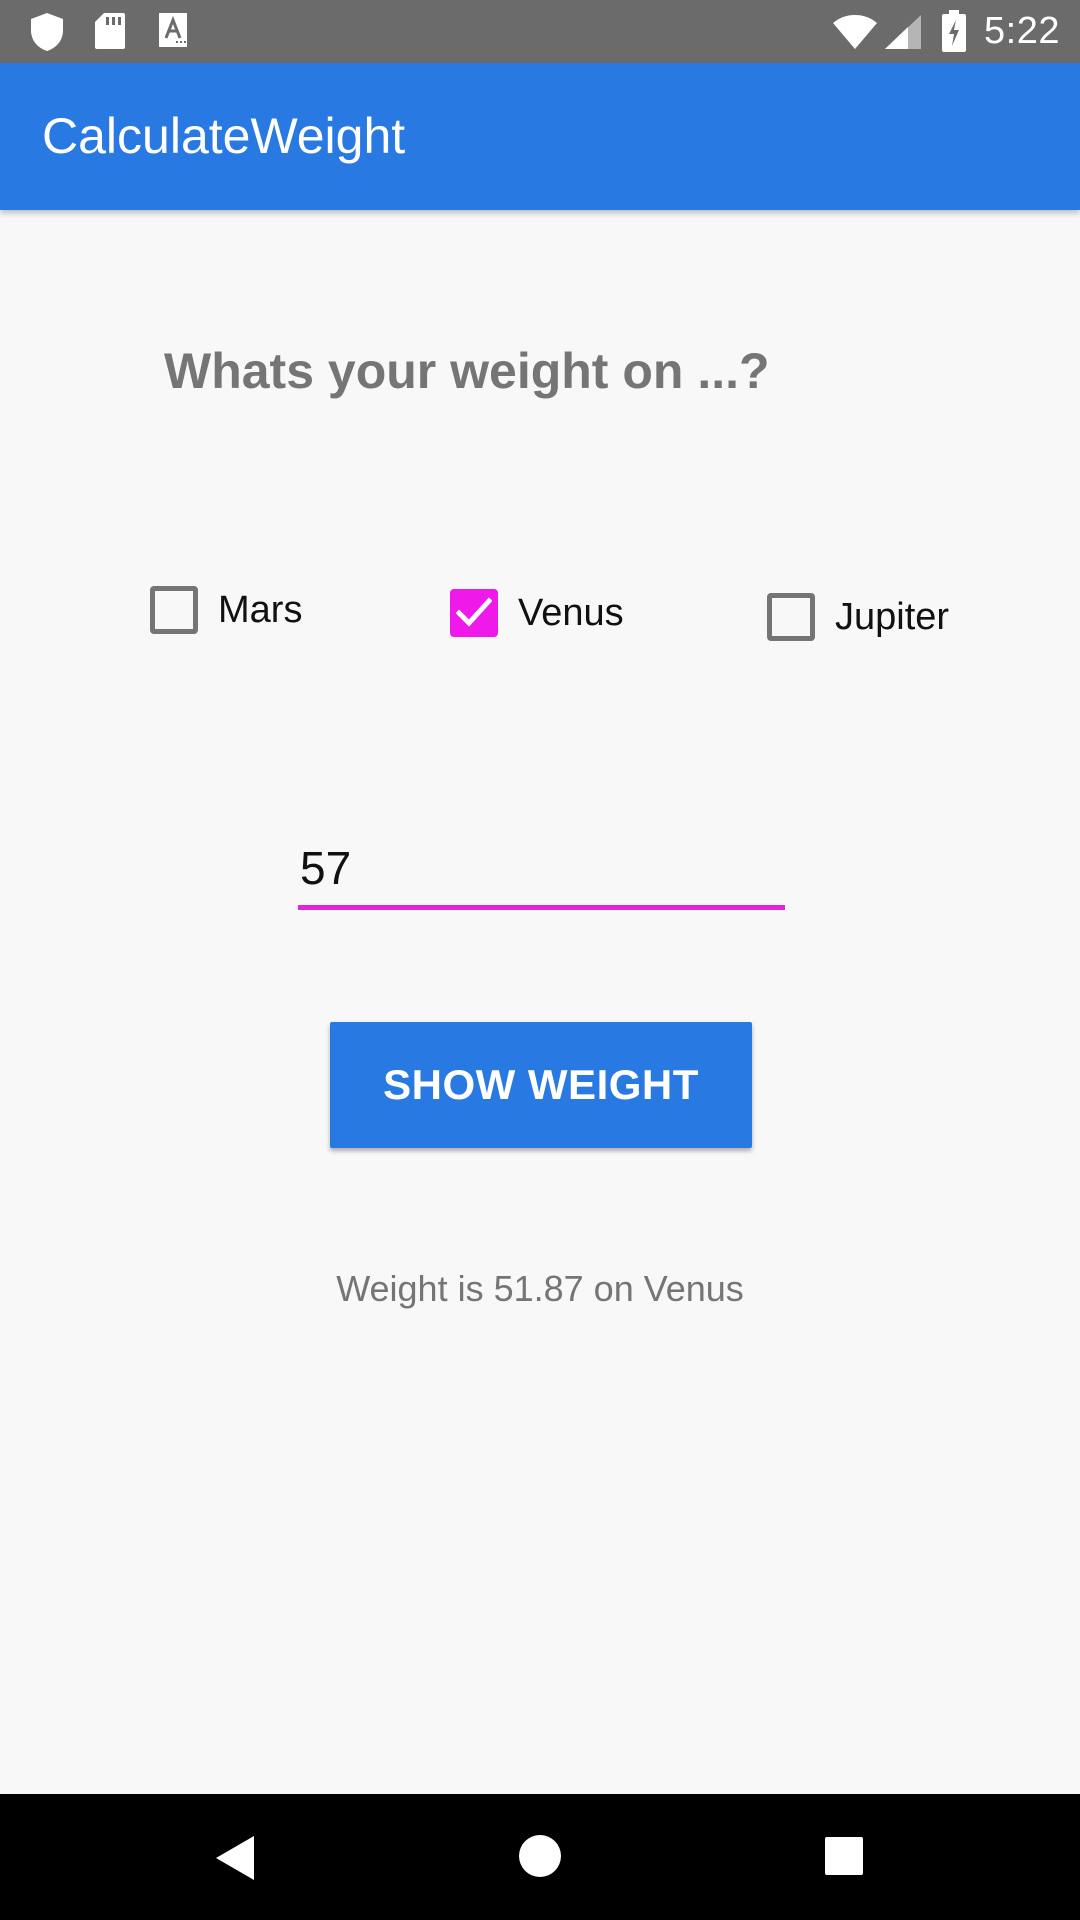 Image resolution: width=1080 pixels, height=1920 pixels. I want to click on status-bar: 5:22, so click(540, 31).